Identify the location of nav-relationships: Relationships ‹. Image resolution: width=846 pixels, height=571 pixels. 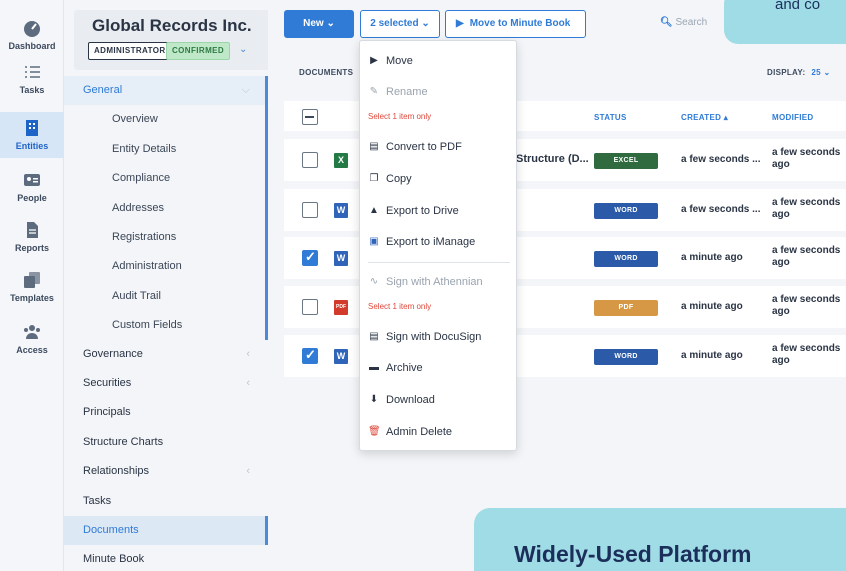
(166, 471).